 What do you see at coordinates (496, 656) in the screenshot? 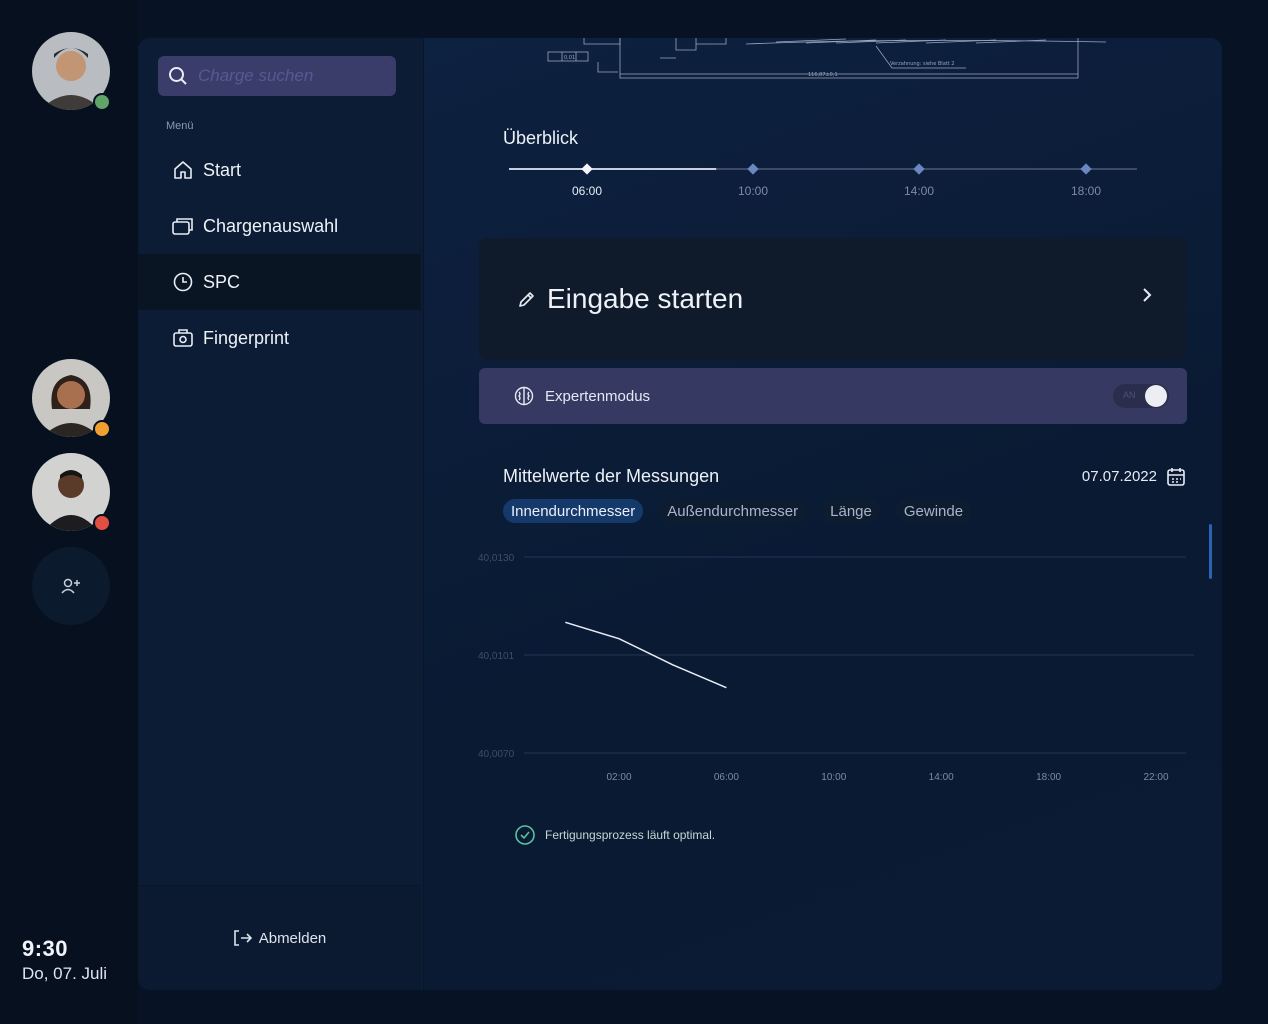
I see `y-tick-label: 40,0101` at bounding box center [496, 656].